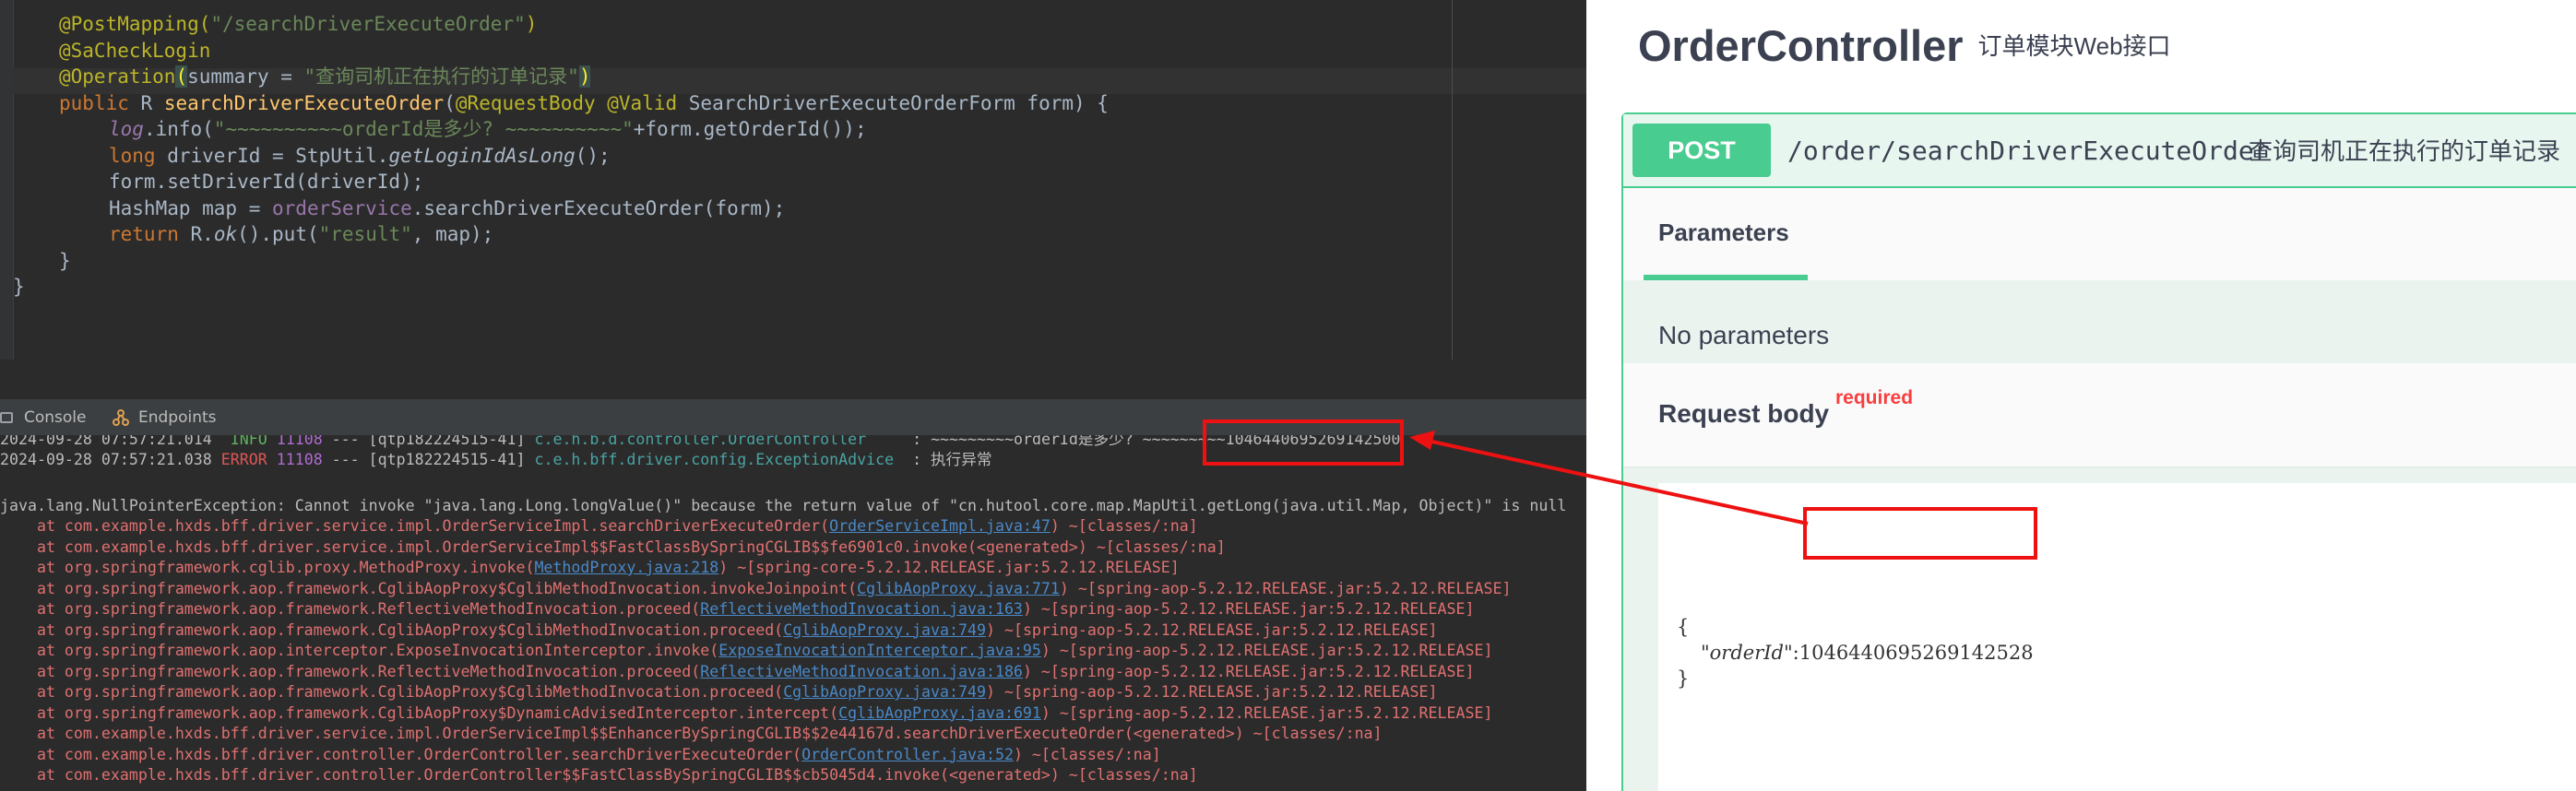 The height and width of the screenshot is (791, 2576). What do you see at coordinates (202, 234) in the screenshot?
I see `token: R.` at bounding box center [202, 234].